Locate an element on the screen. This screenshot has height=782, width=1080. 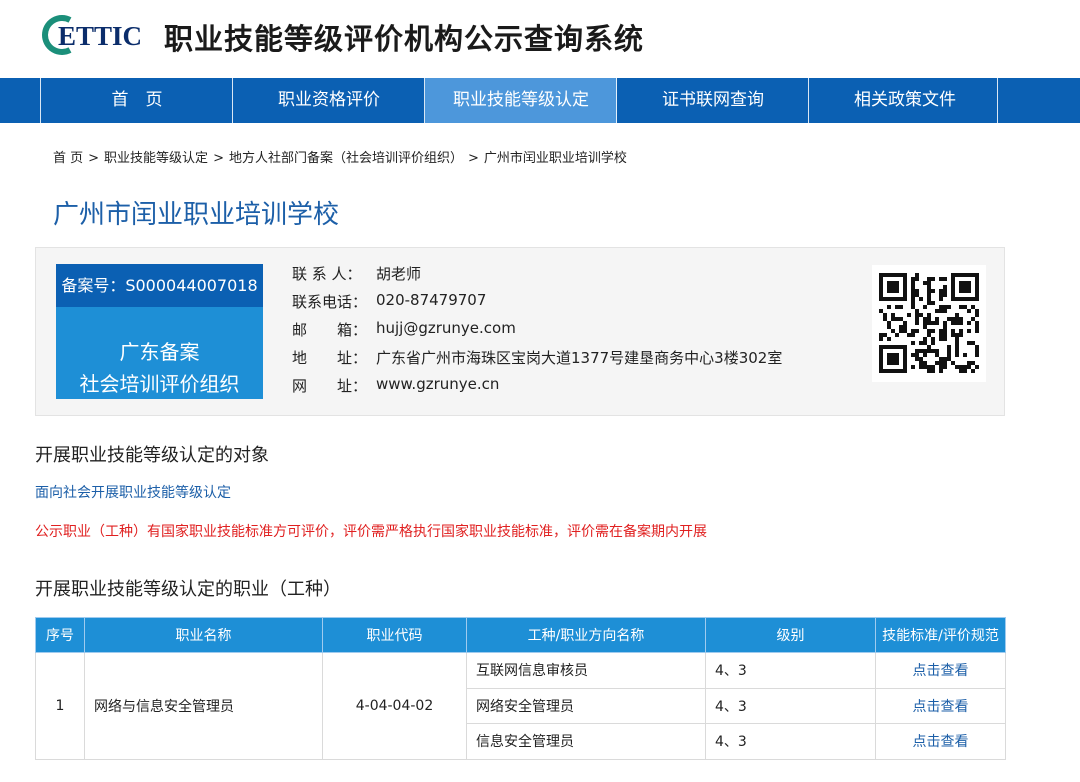
column-header-level: 级别 is located at coordinates (790, 635).